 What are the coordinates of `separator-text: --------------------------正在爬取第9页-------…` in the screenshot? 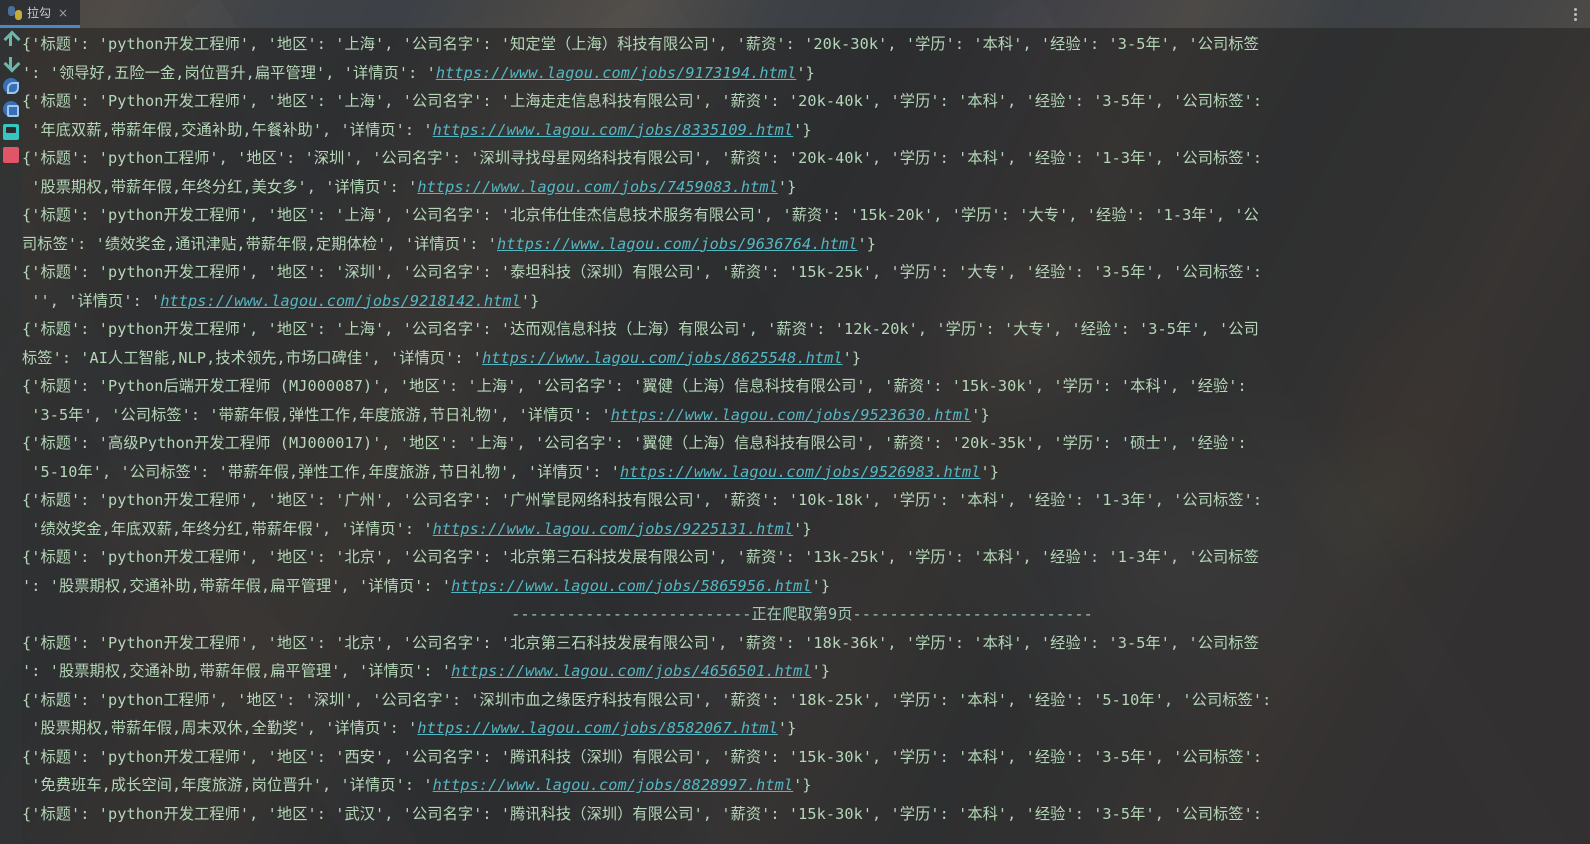 It's located at (802, 614).